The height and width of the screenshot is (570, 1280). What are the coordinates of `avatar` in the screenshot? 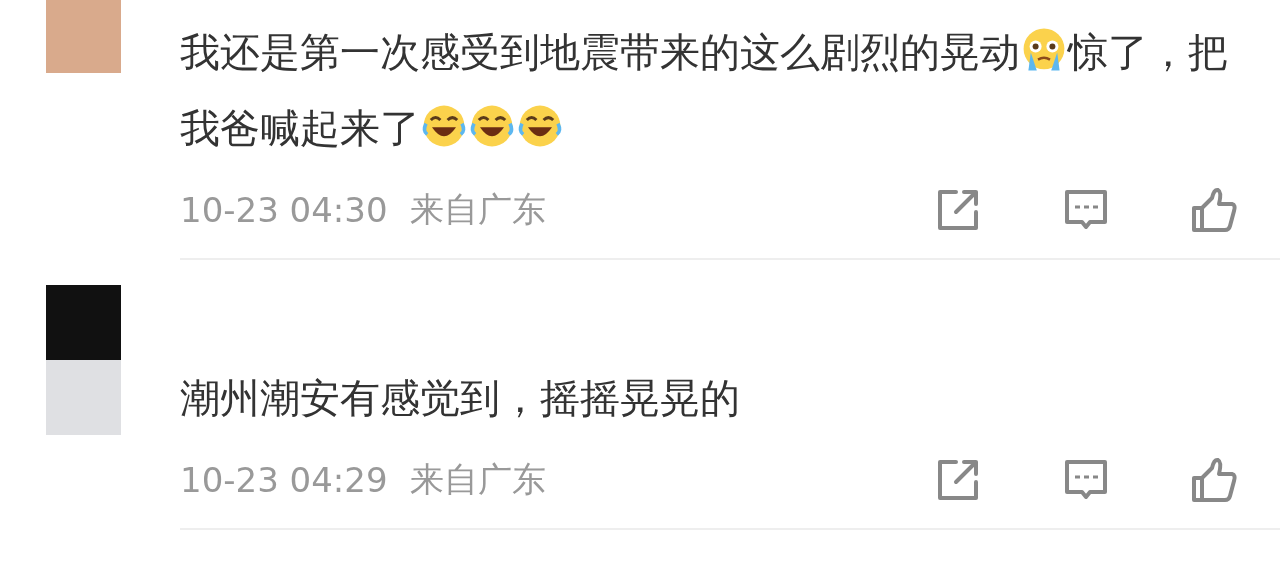 It's located at (83, 360).